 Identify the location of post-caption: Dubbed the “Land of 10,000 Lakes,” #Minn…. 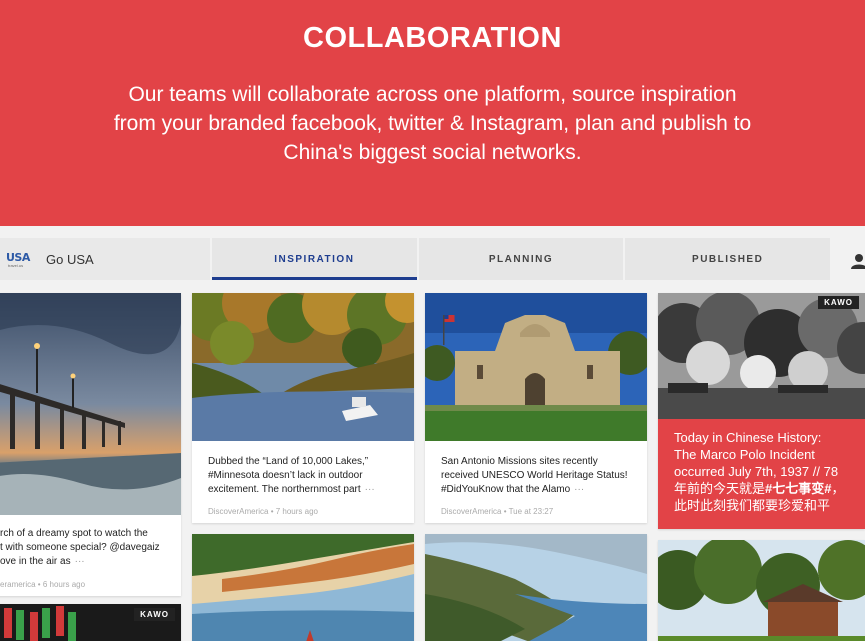
(291, 475).